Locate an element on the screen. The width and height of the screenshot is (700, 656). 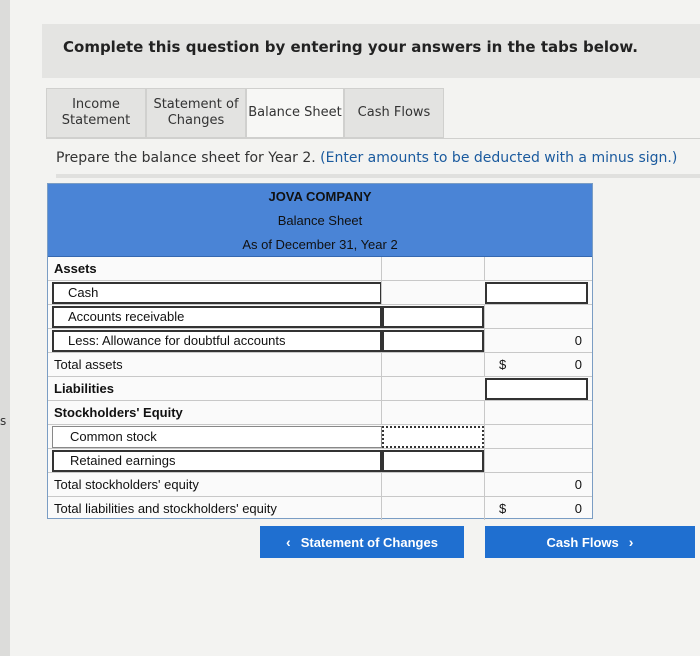
prompt-divider is located at coordinates (378, 176).